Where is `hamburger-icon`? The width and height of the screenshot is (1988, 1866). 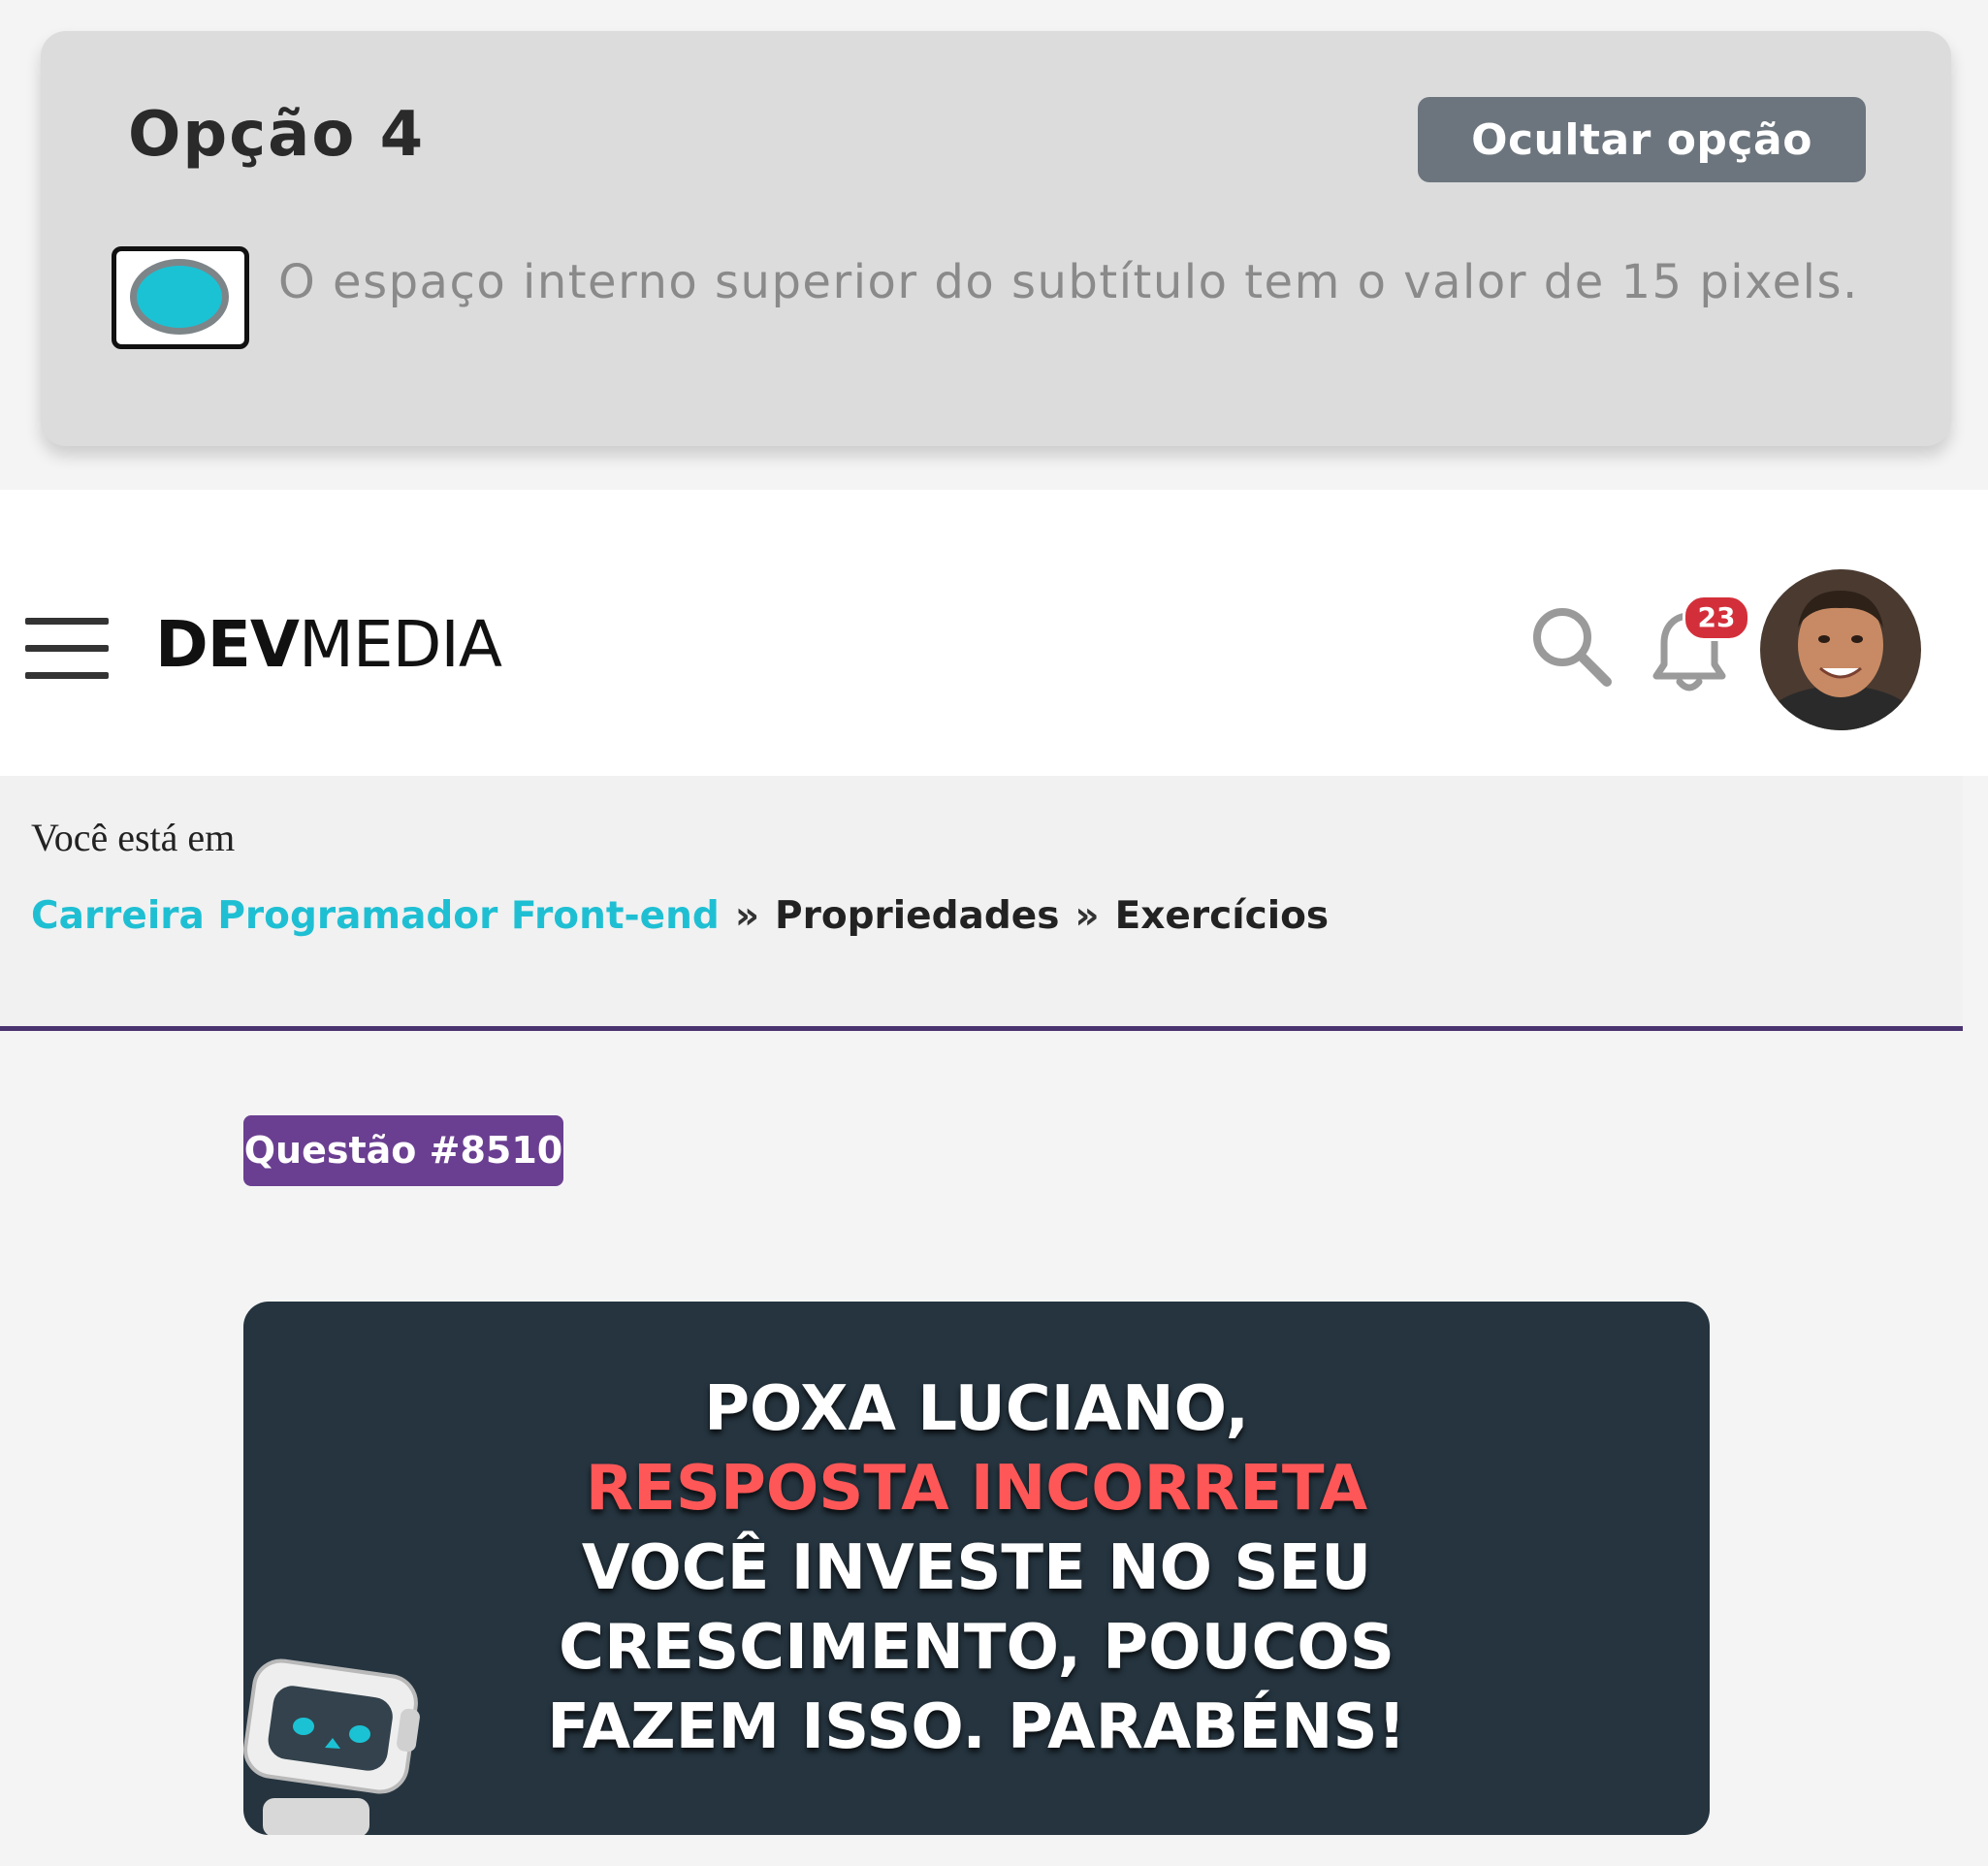 hamburger-icon is located at coordinates (67, 649).